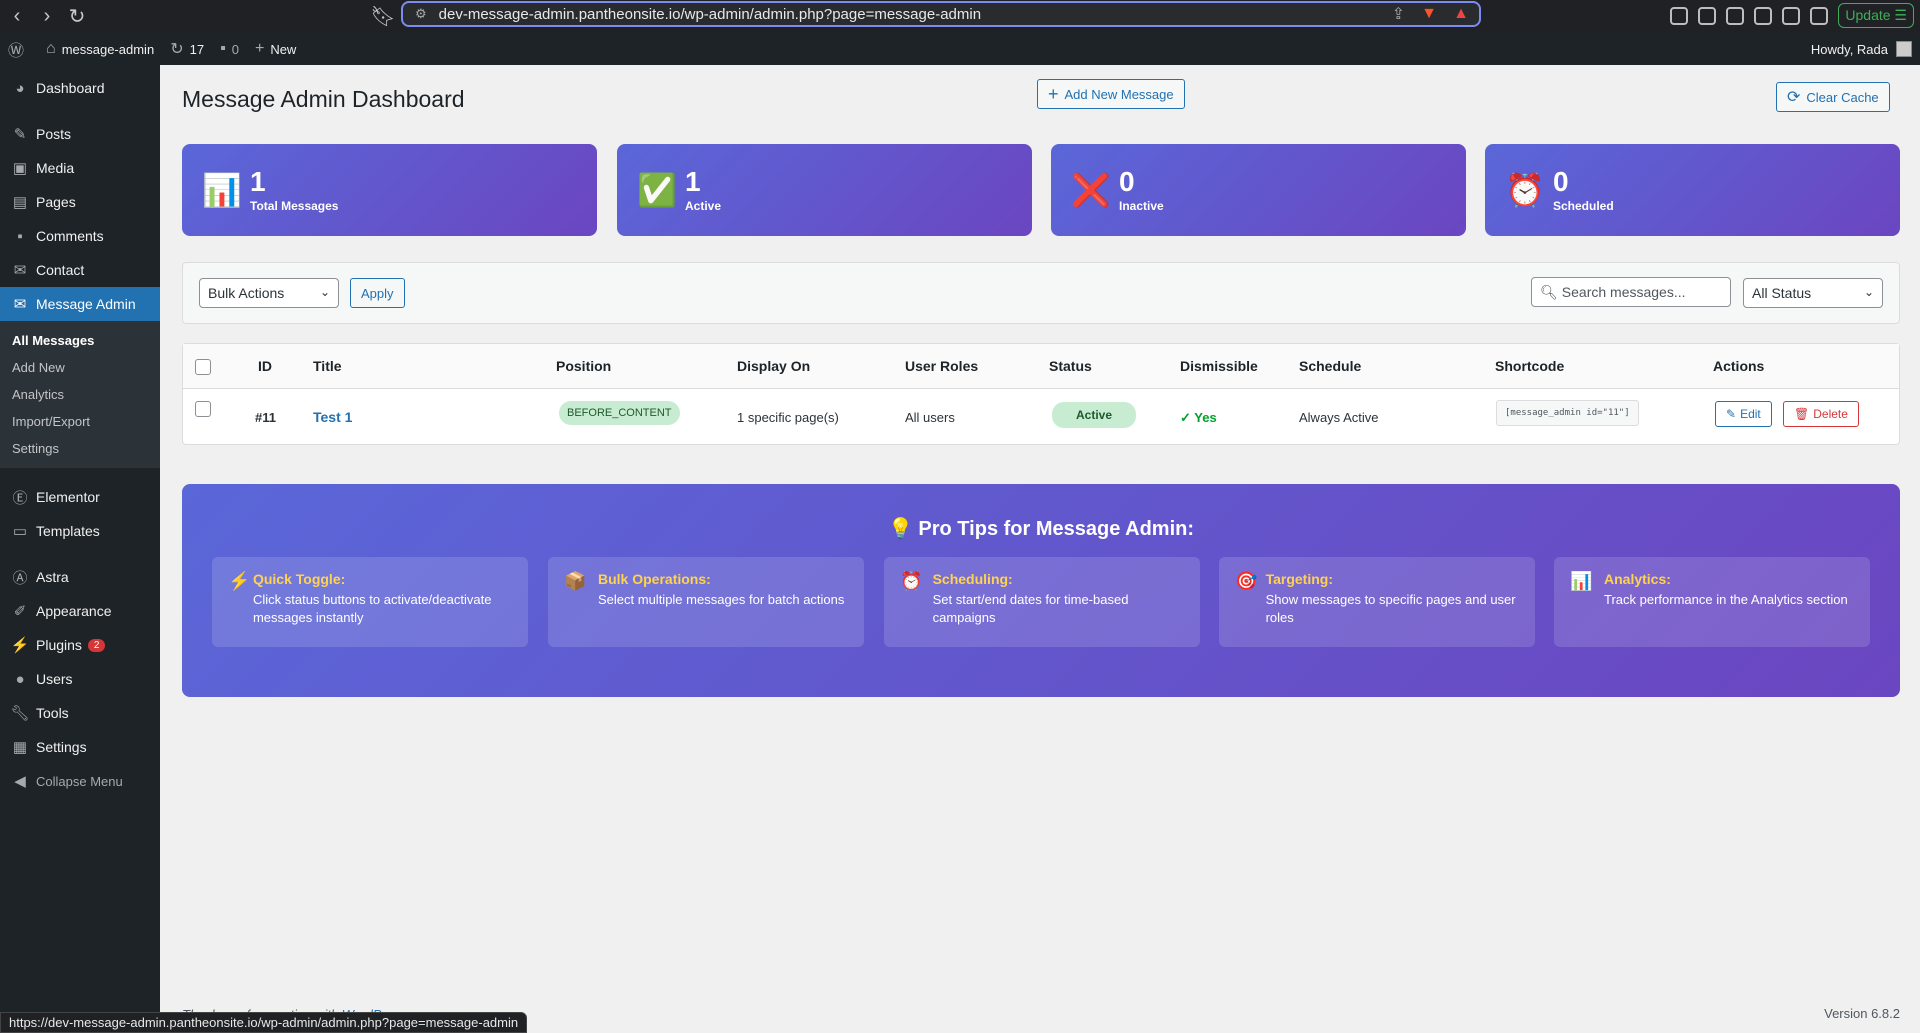  Describe the element at coordinates (332, 417) in the screenshot. I see `row-title-link: Test 1` at that location.